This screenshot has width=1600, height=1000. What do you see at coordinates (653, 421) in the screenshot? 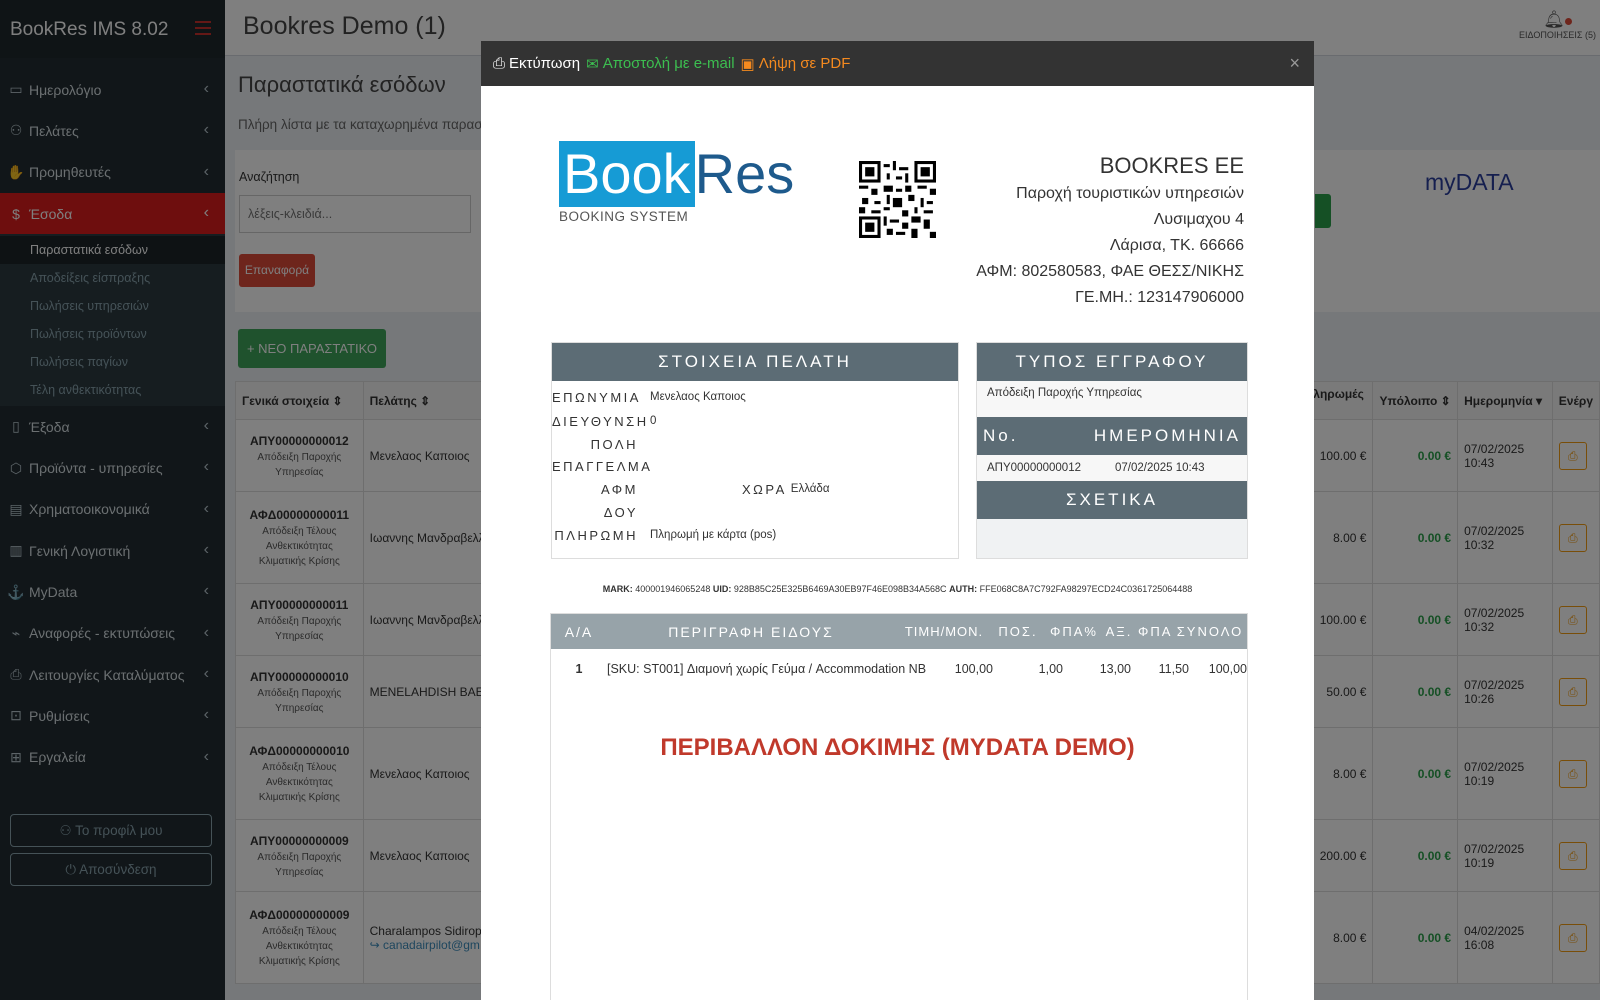
I see `customer-address-value: 0` at bounding box center [653, 421].